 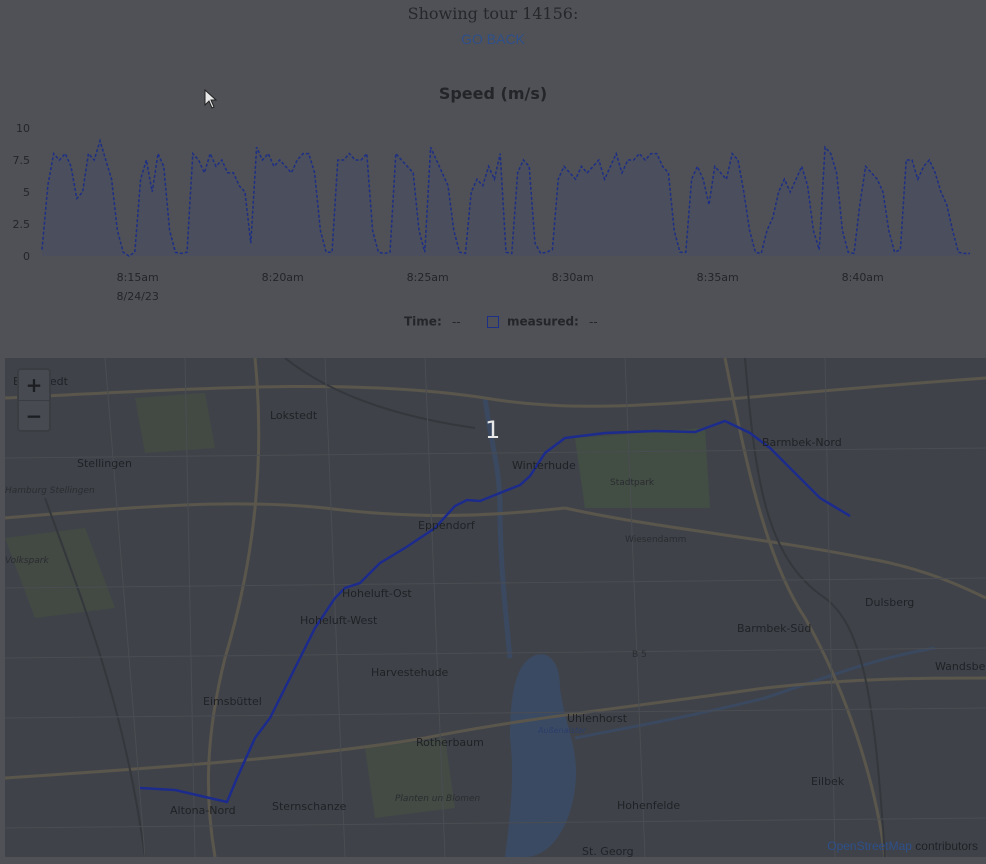 I want to click on y-tick-label: 10, so click(x=23, y=128).